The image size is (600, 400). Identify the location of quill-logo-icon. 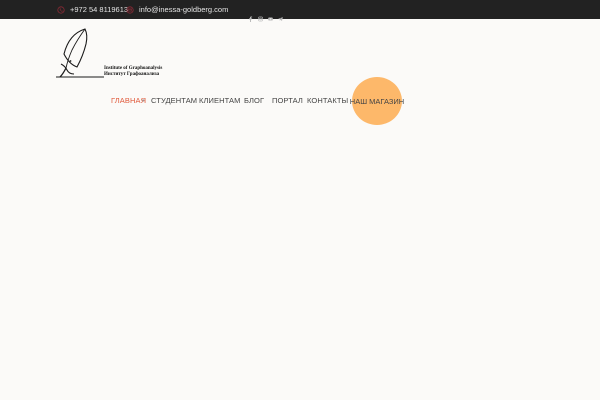
(80, 53).